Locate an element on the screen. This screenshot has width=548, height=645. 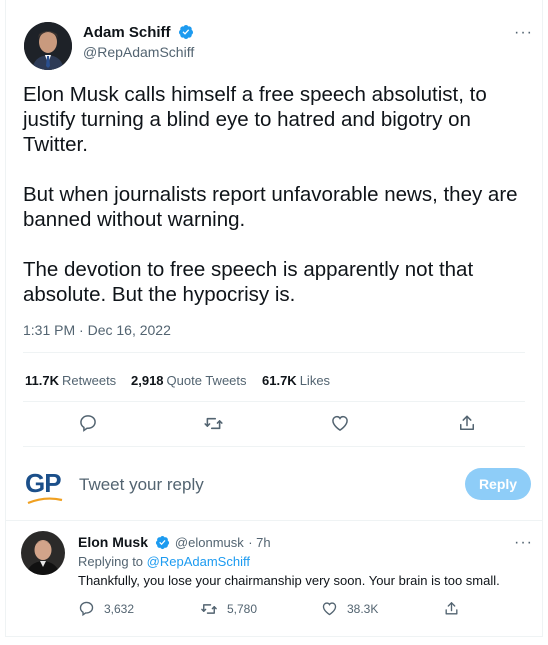
reply-author-name: Elon Musk is located at coordinates (113, 542).